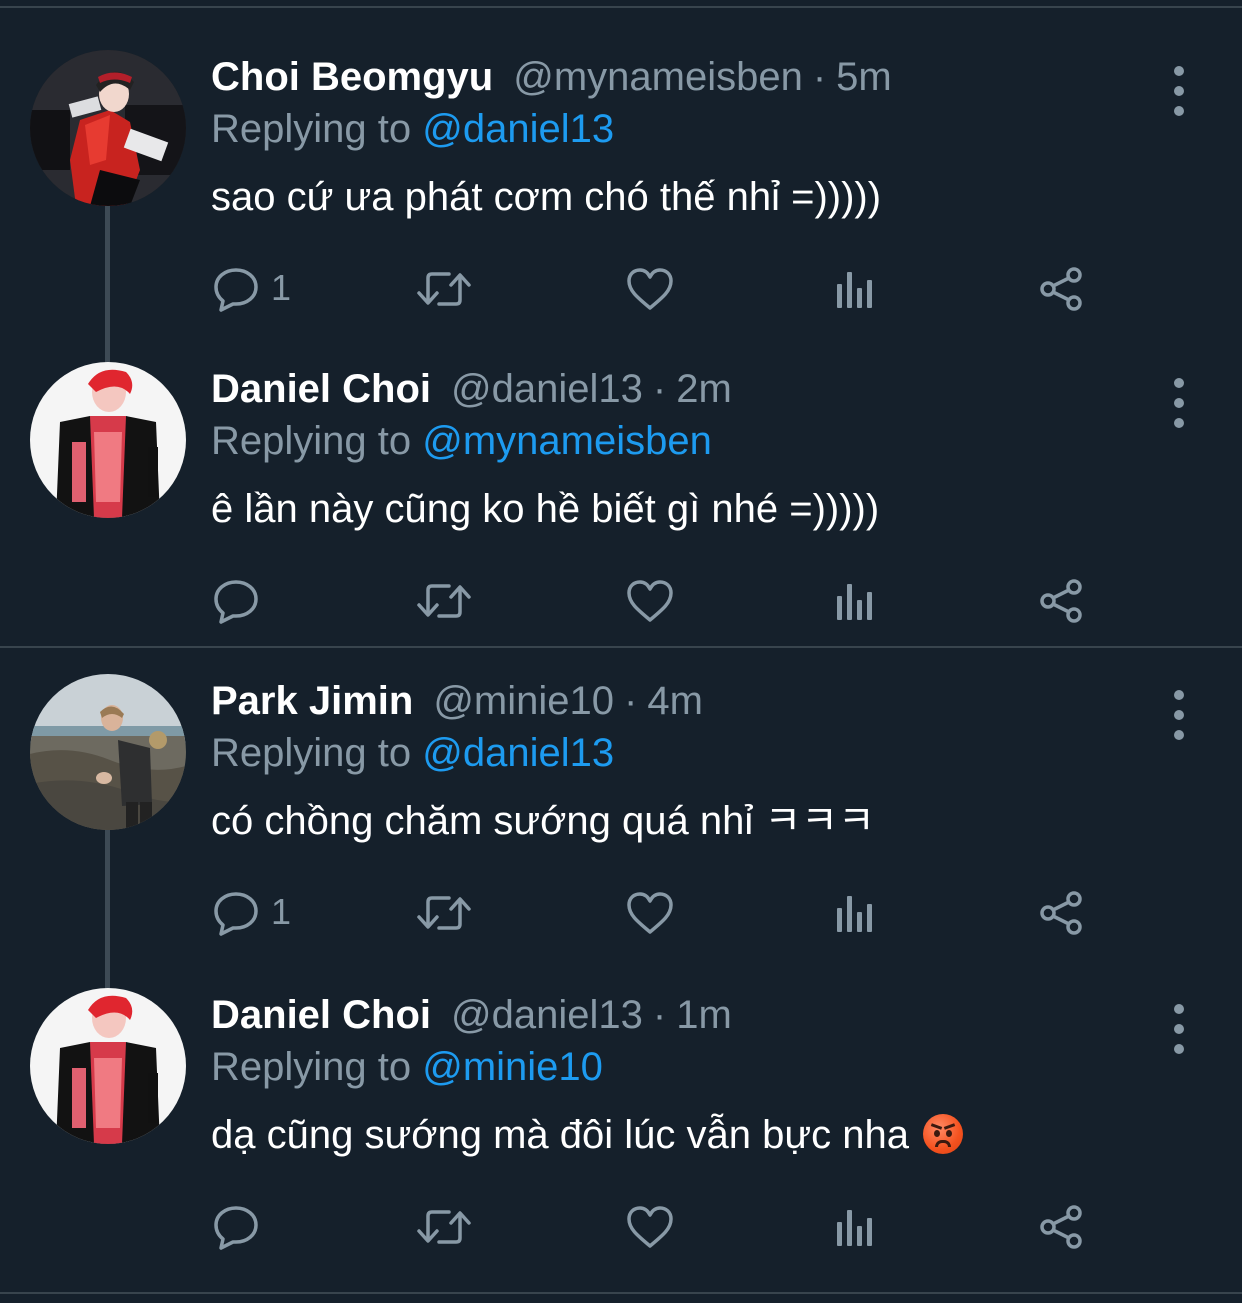  I want to click on mention-link: @mynameisben, so click(567, 441).